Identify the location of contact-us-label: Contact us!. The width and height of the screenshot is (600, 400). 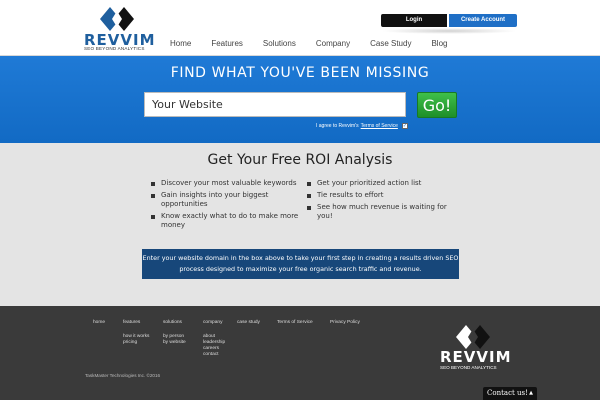
(507, 393).